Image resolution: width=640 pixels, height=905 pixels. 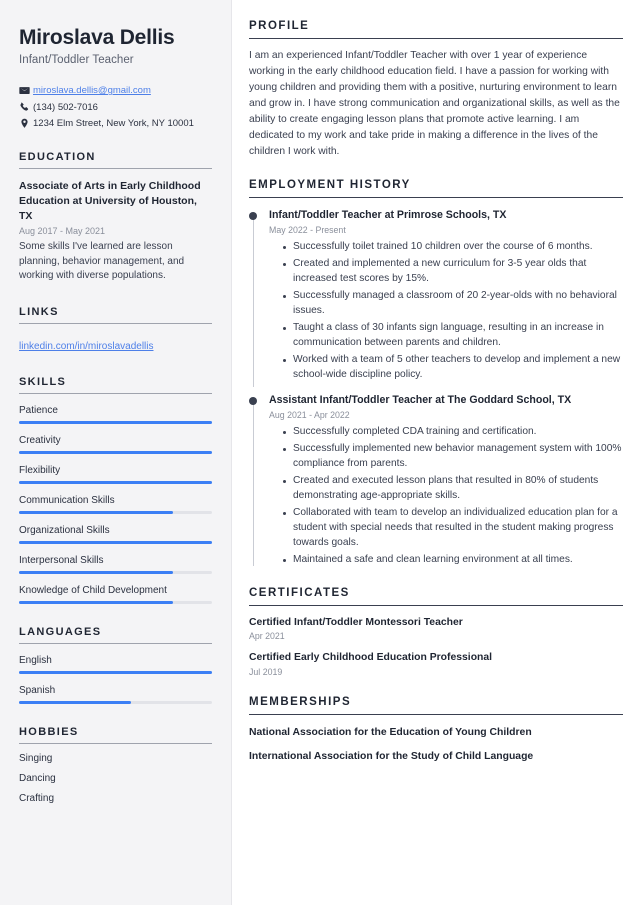 I want to click on education-date: Aug 2017 - May 2021, so click(x=62, y=231).